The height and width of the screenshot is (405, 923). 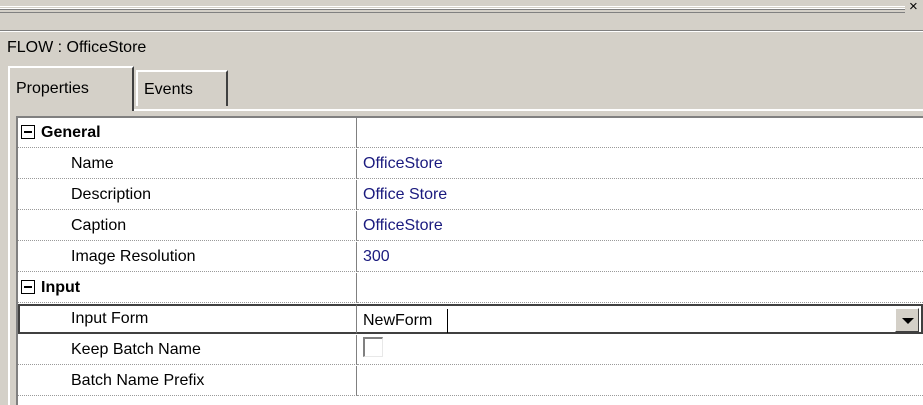 What do you see at coordinates (461, 31) in the screenshot?
I see `divider-highlight` at bounding box center [461, 31].